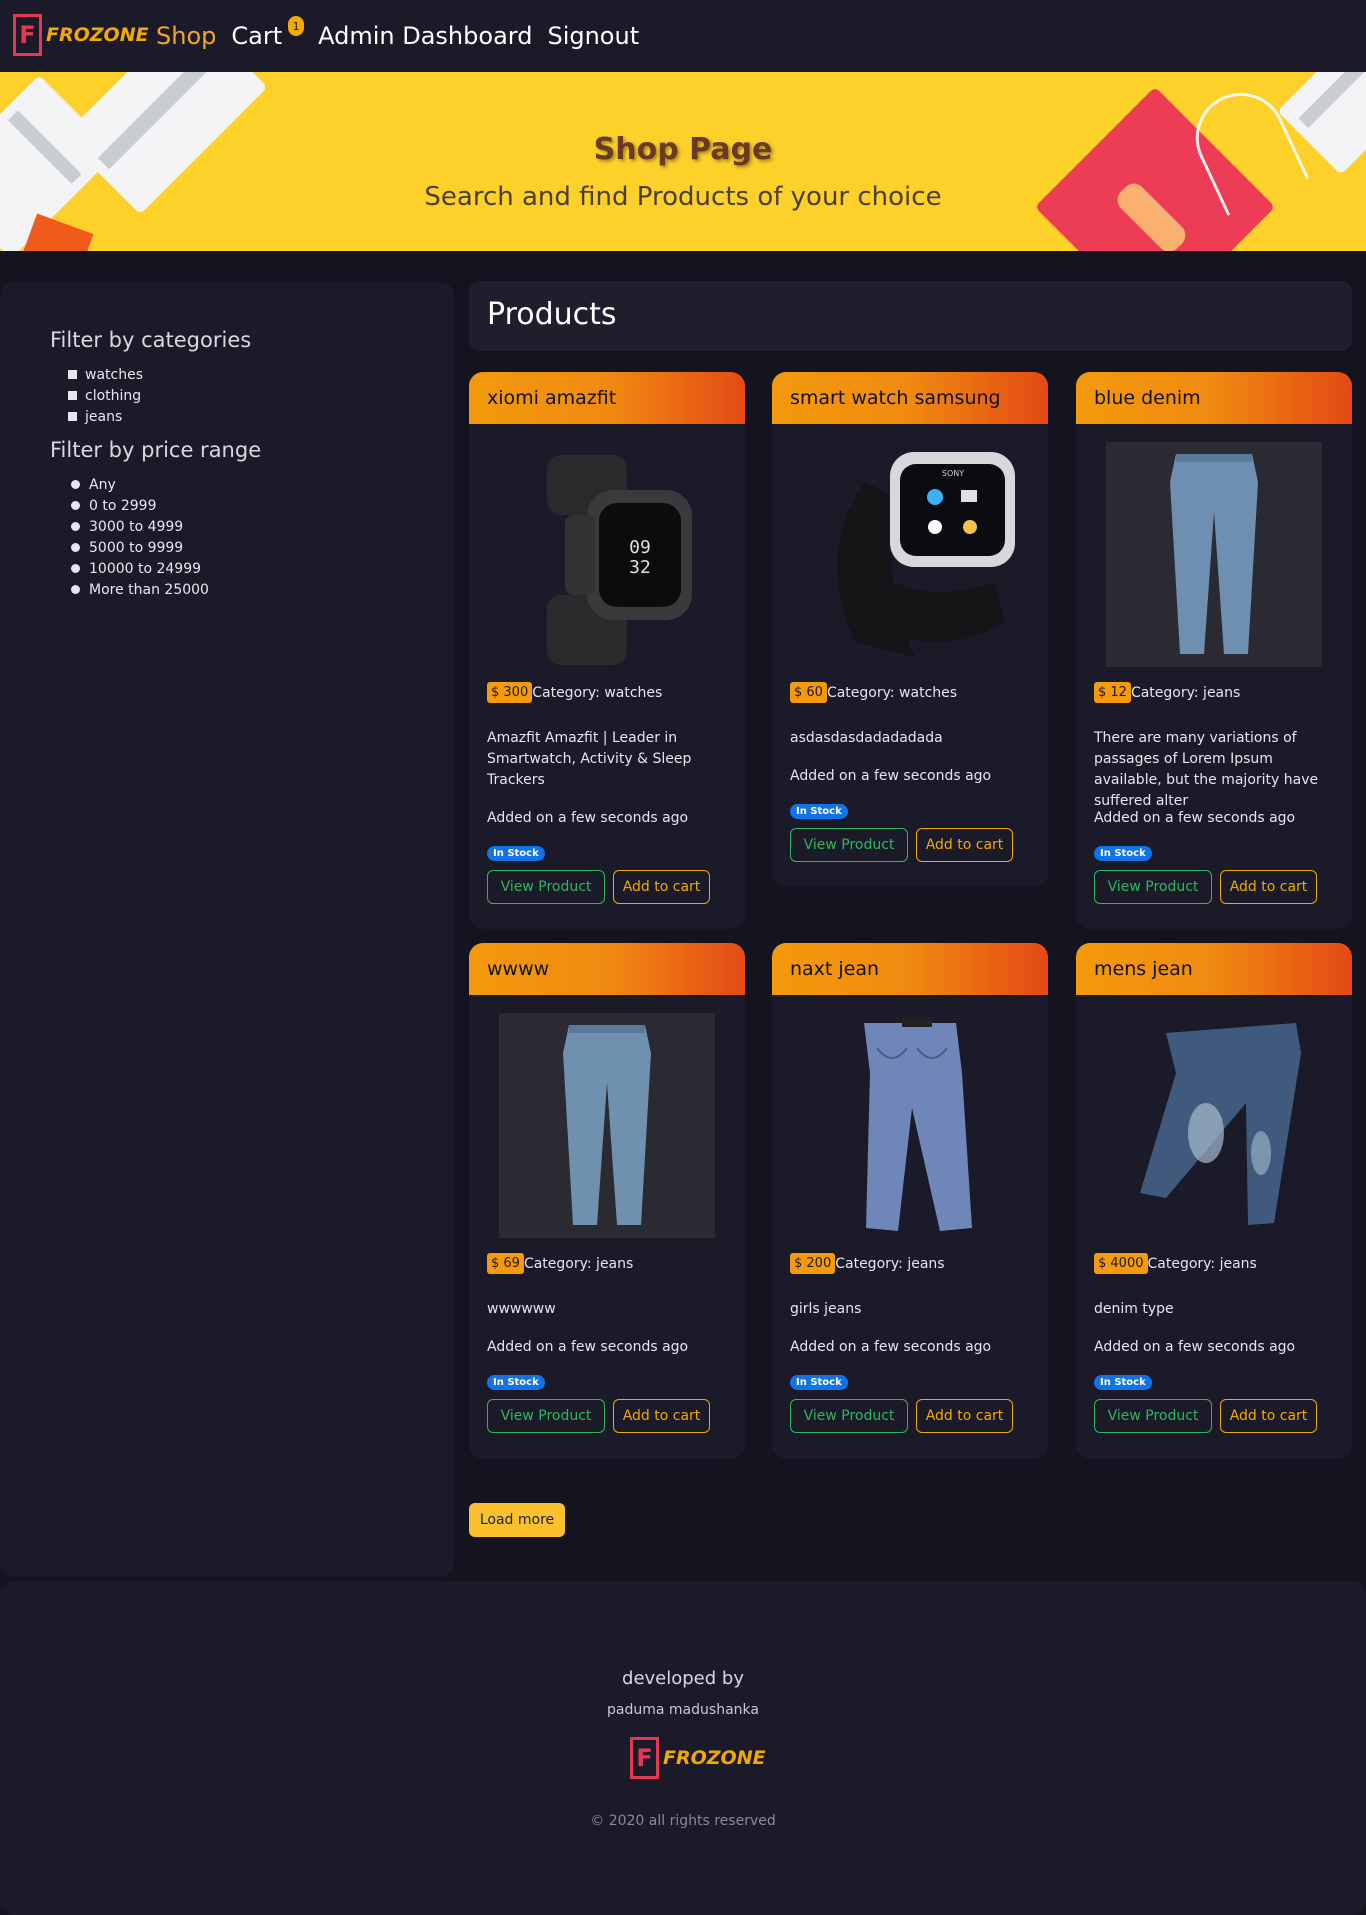  I want to click on product-meta: $ 69 Category: jeans, so click(560, 1263).